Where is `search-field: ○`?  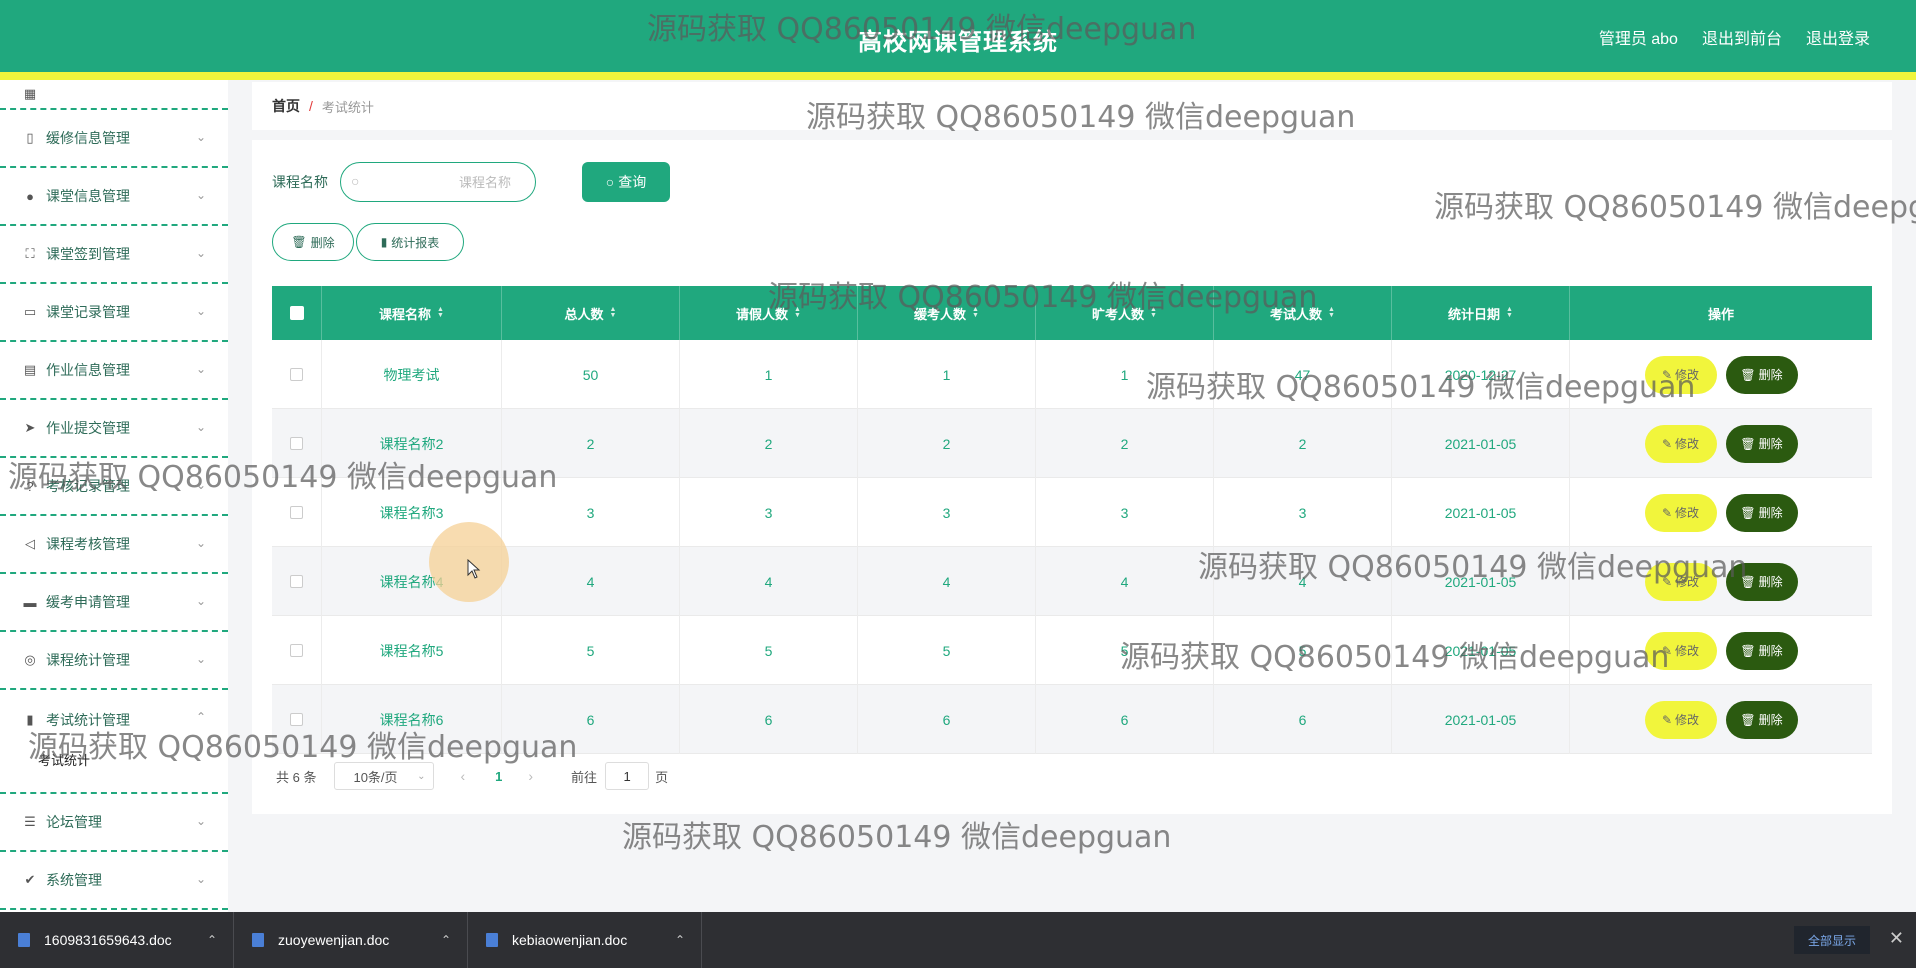 search-field: ○ is located at coordinates (438, 182).